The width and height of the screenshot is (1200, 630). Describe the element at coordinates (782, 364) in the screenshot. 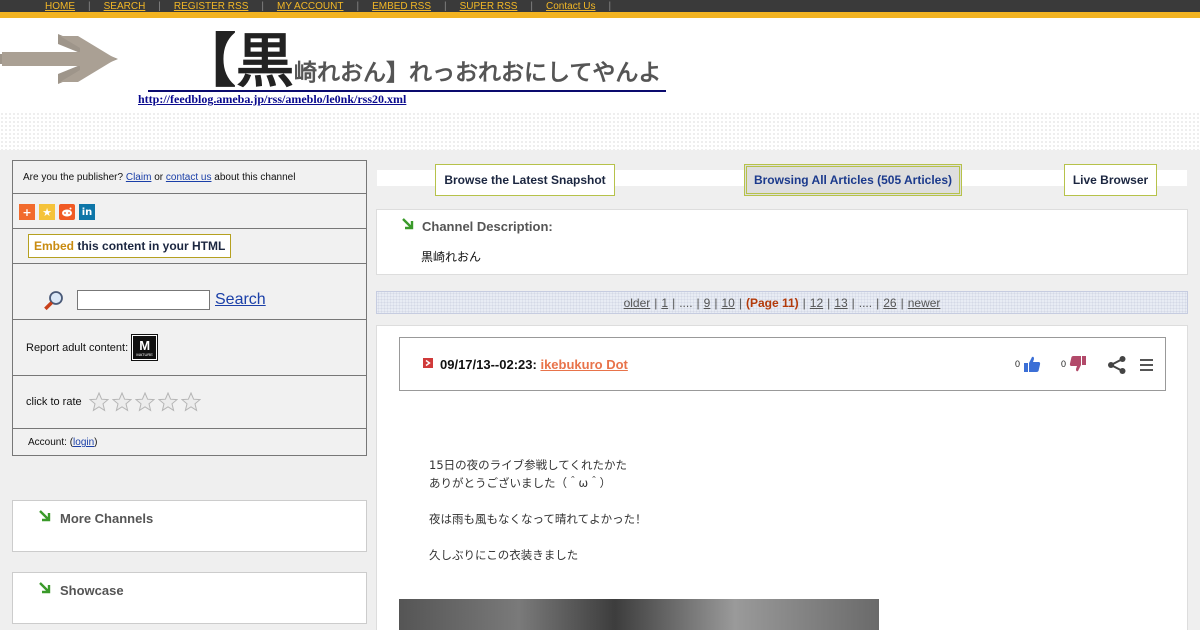

I see `article-header: 09/17/13--02:23: ikebukuro Dot 0 0` at that location.